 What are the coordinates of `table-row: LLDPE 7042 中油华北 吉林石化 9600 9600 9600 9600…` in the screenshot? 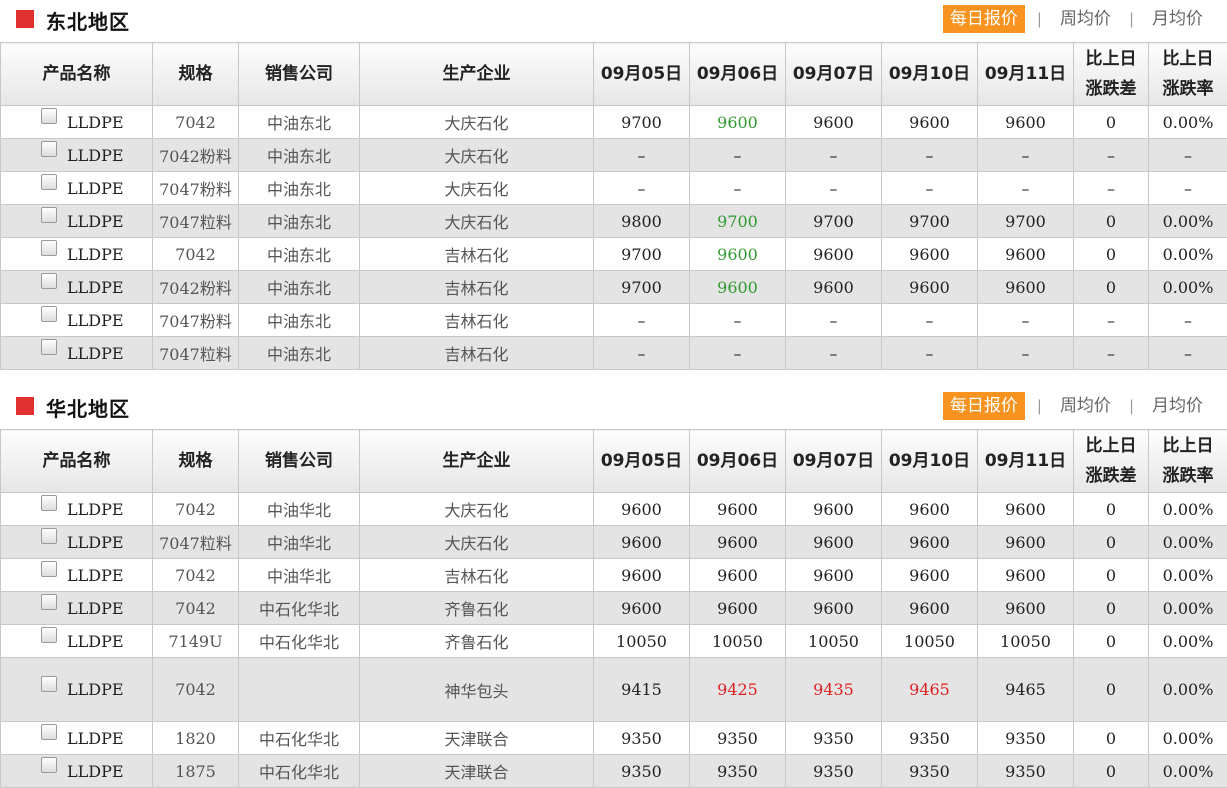 It's located at (614, 575).